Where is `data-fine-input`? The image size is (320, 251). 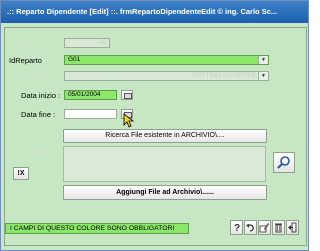
data-fine-input is located at coordinates (90, 114).